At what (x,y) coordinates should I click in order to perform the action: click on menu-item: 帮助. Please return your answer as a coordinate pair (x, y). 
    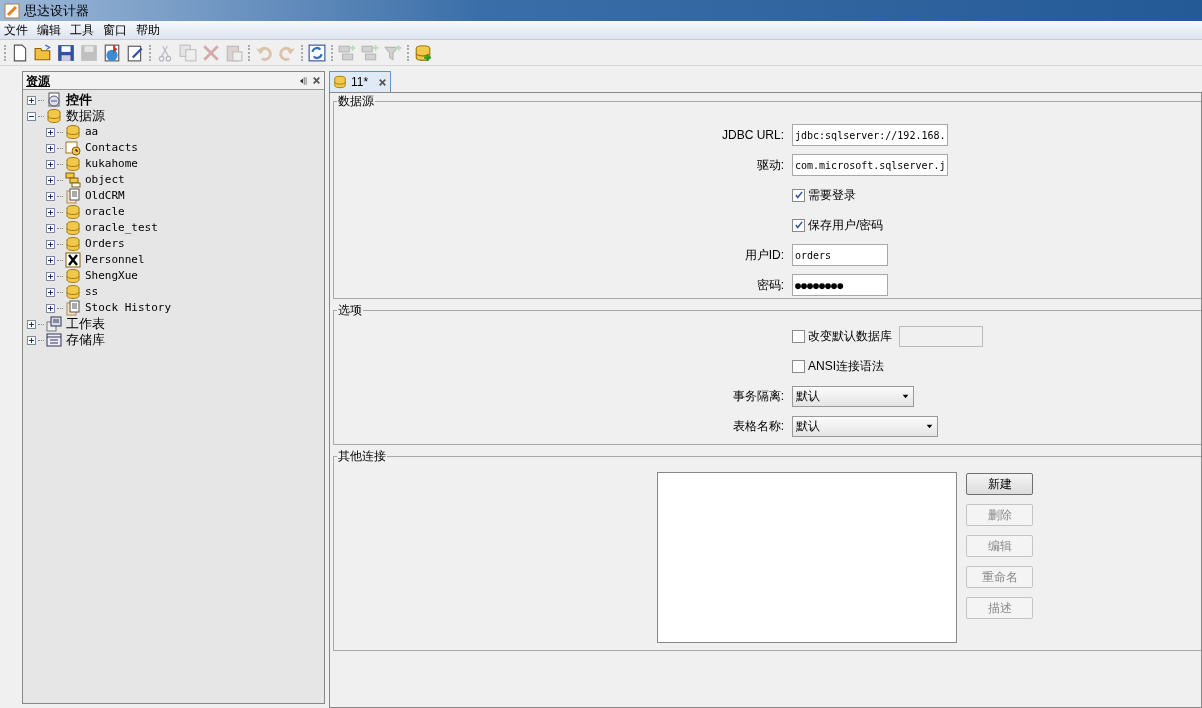
    Looking at the image, I should click on (148, 30).